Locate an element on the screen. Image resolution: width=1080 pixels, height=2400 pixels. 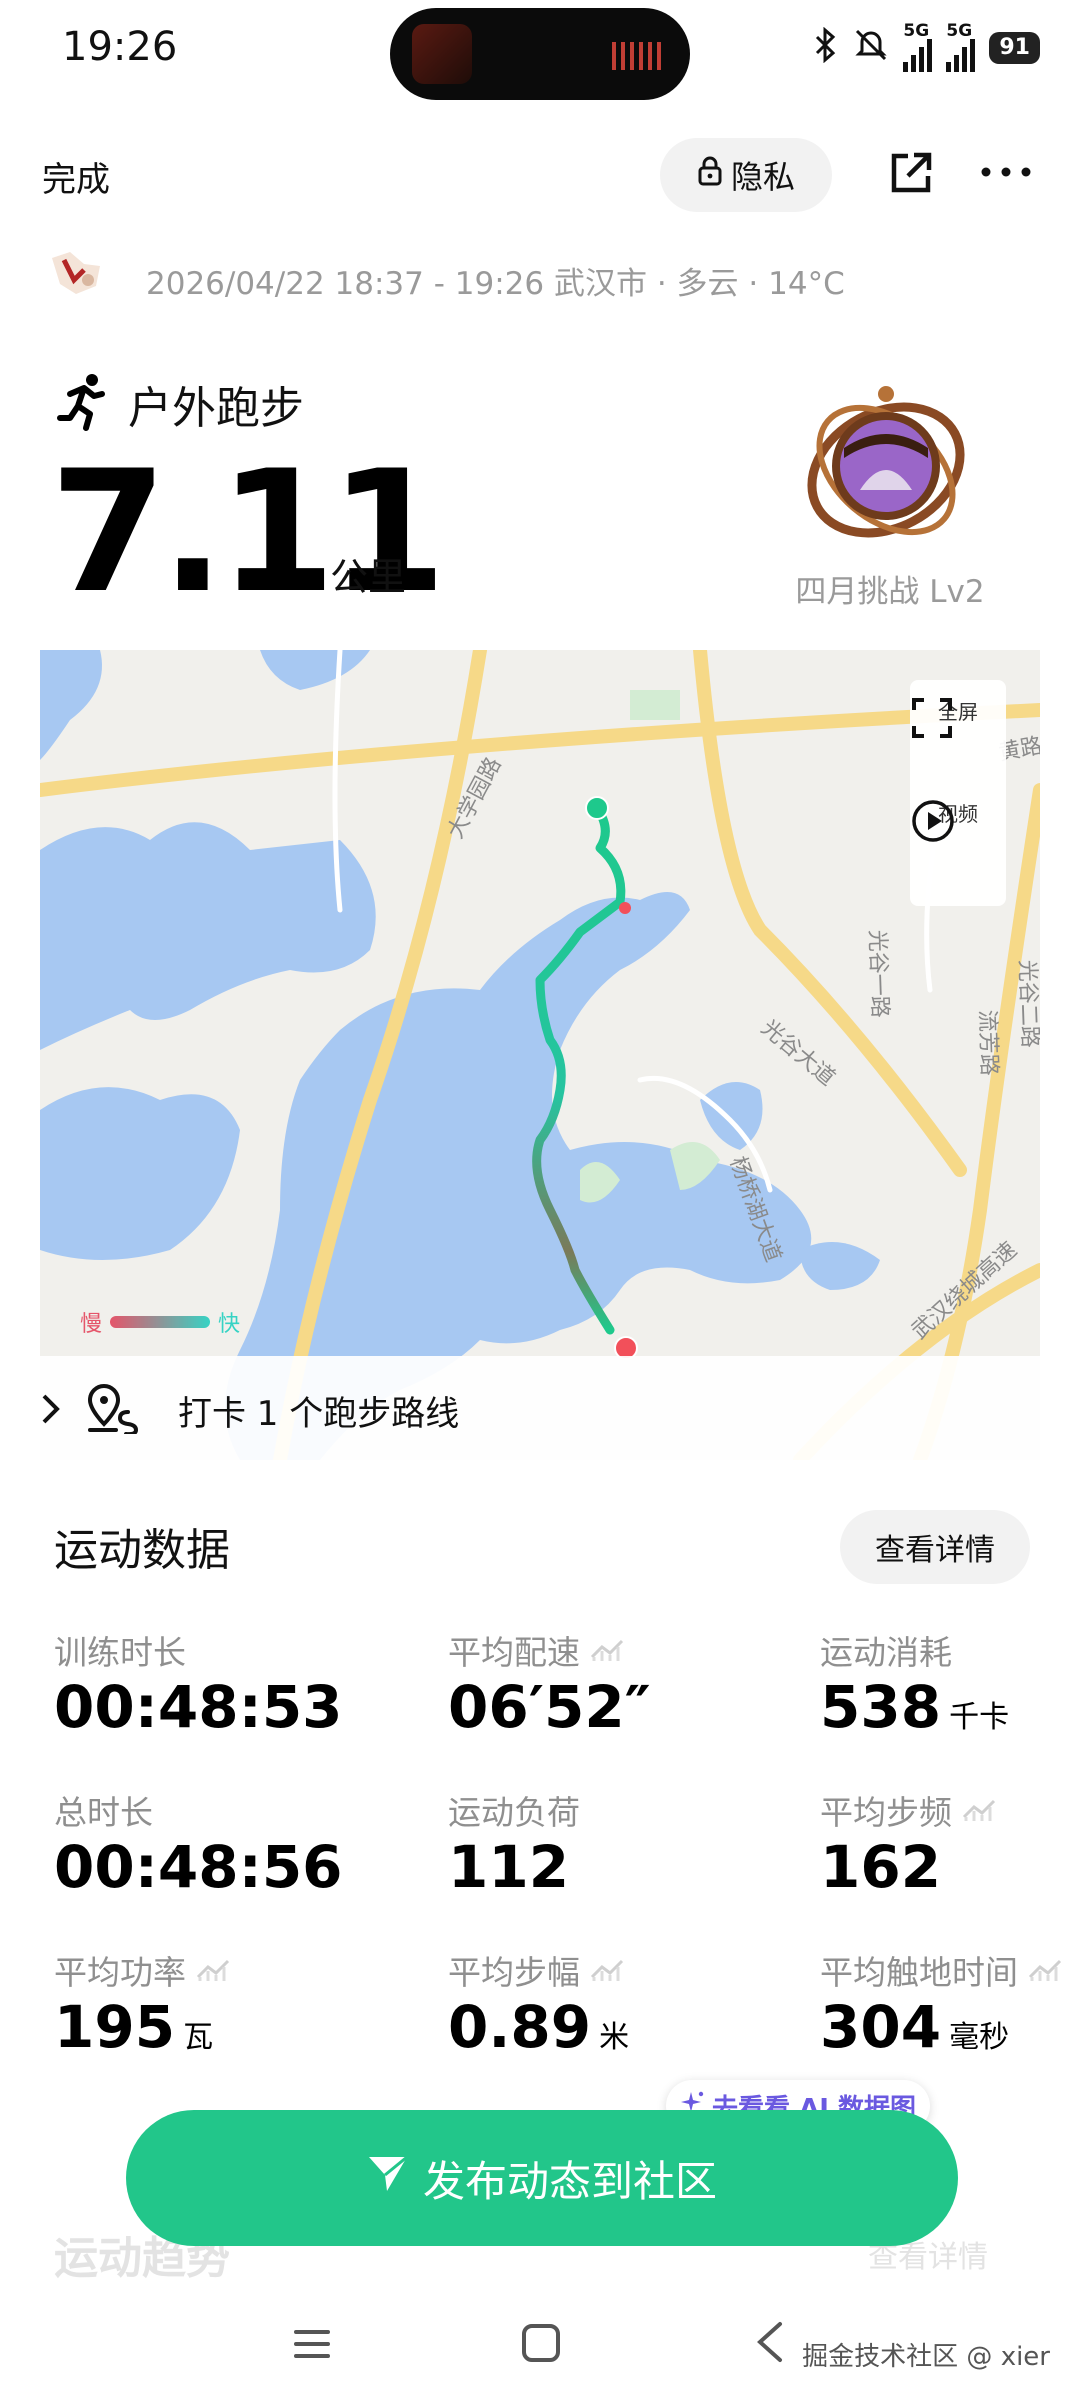
publish-to-community-button: 发布动态到社区 is located at coordinates (542, 2178).